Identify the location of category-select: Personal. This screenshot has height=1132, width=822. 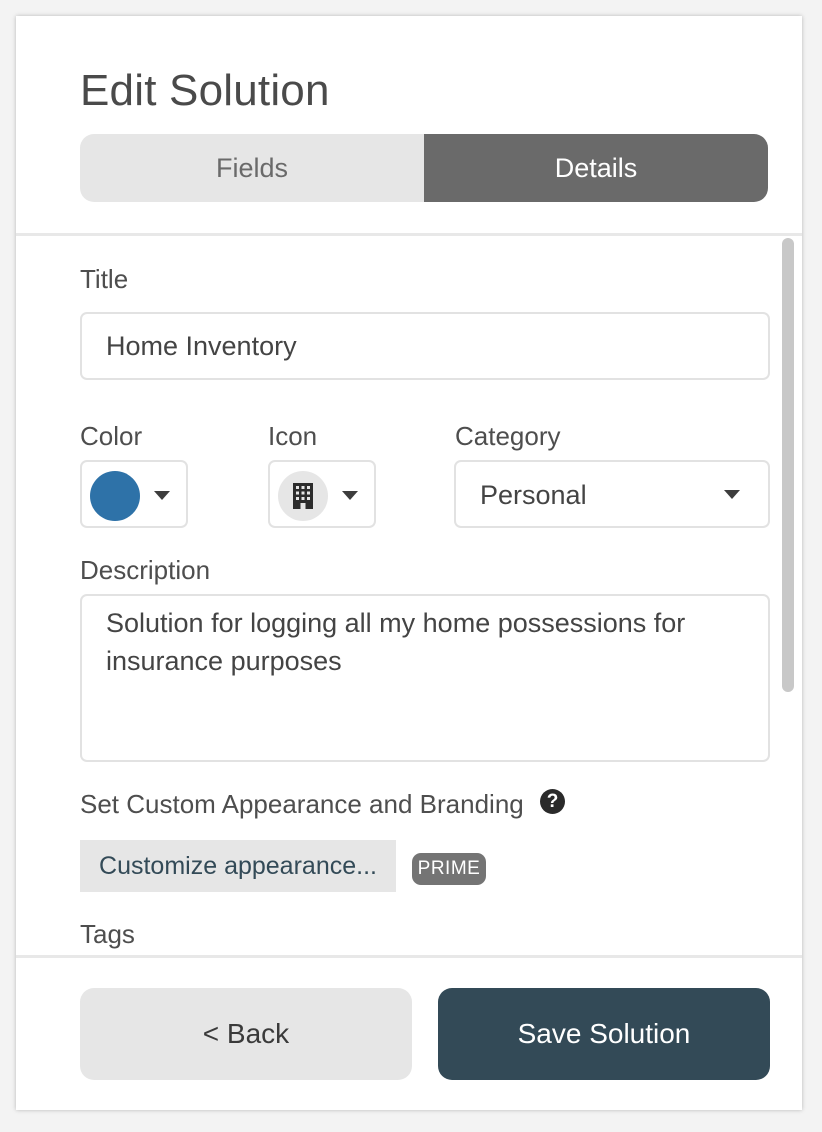
(612, 494).